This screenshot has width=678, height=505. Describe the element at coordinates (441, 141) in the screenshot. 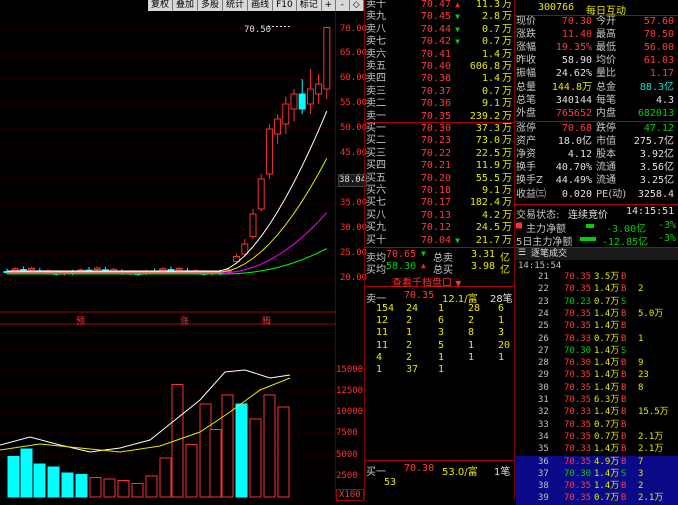

I see `bids-level-row: 买二 70.23 73.0 万` at that location.